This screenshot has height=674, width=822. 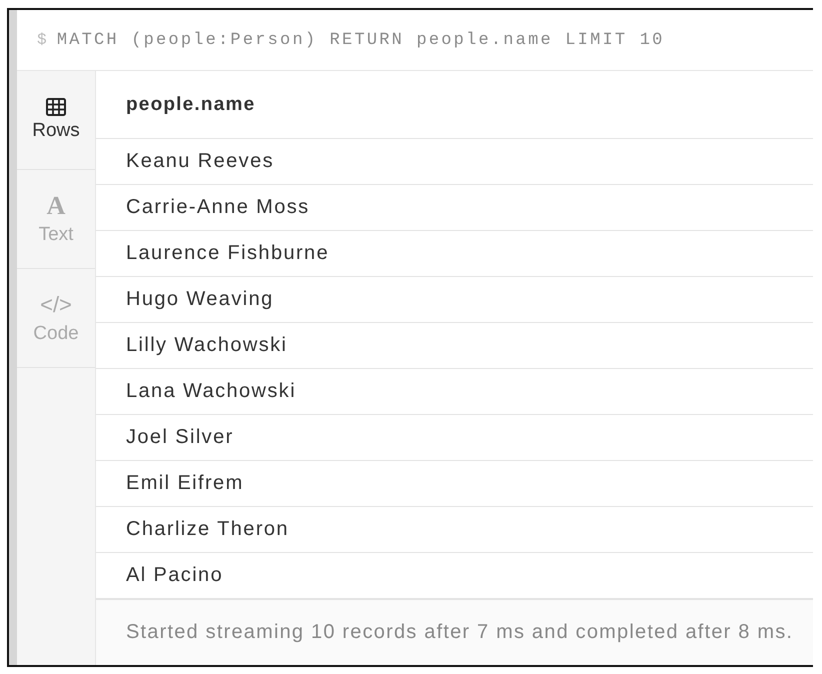 I want to click on table-cell: Carrie-Anne Moss, so click(x=218, y=207).